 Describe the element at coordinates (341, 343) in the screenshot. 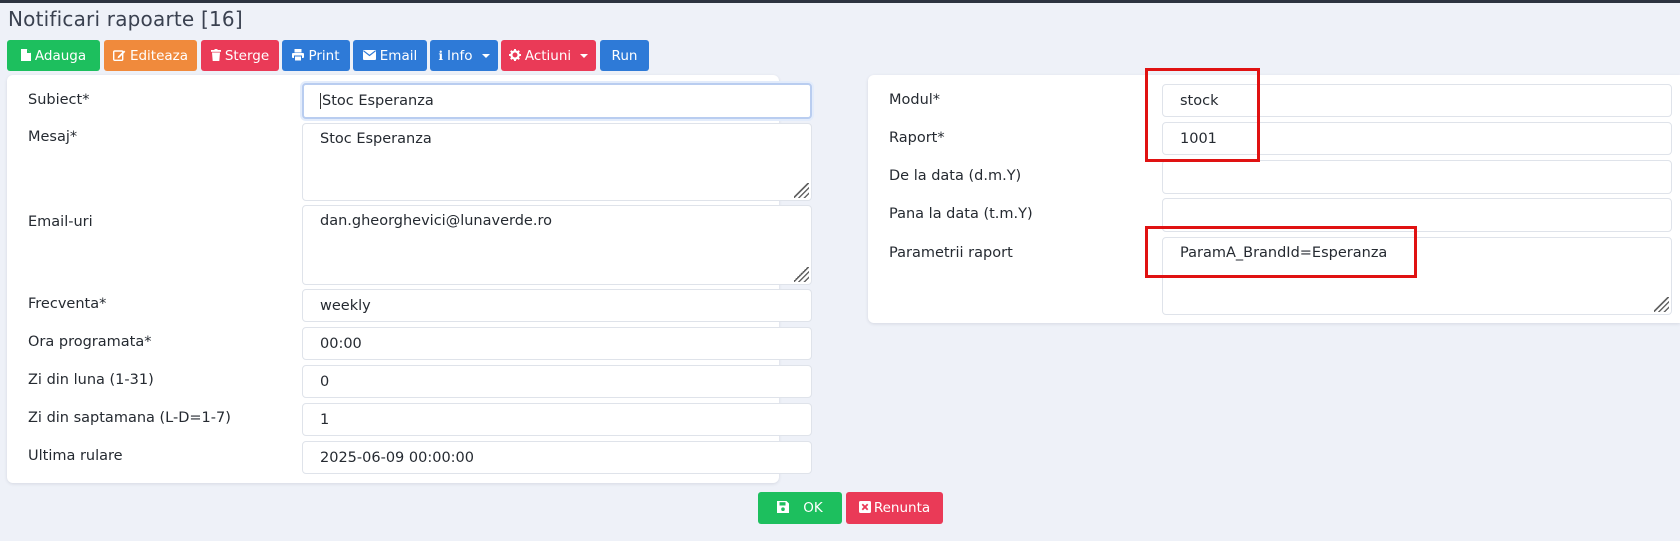

I see `scheduled-hour-value: 00:00` at that location.